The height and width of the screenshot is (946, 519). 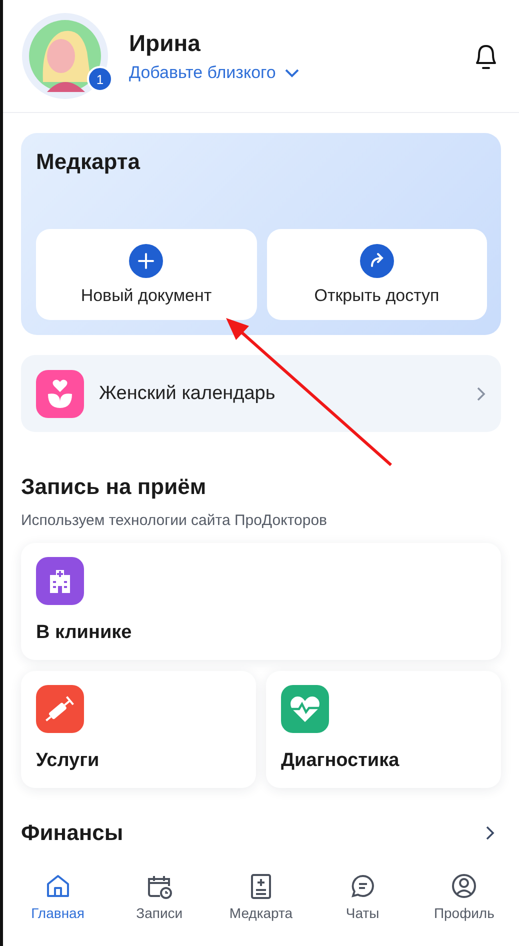 I want to click on plus-icon, so click(x=146, y=261).